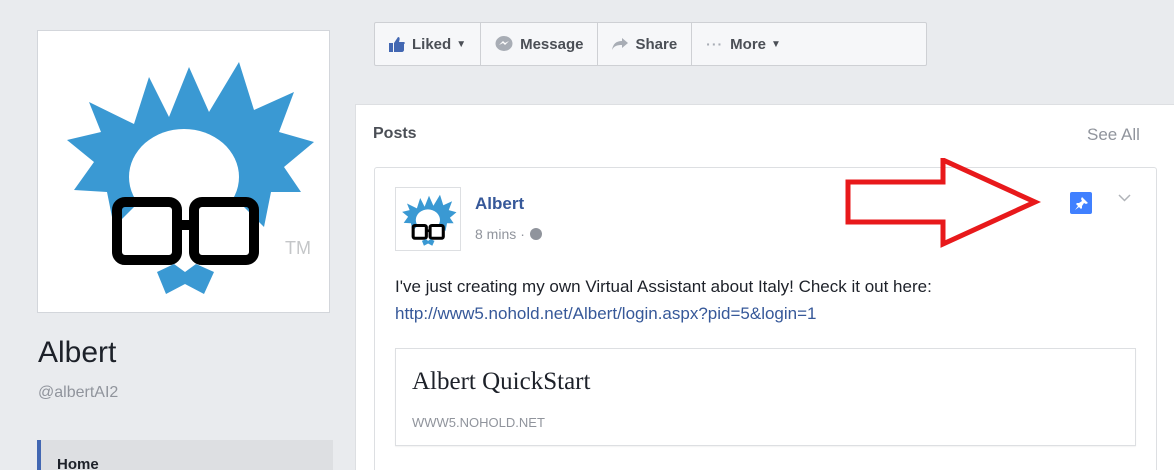 This screenshot has width=1174, height=470. What do you see at coordinates (78, 393) in the screenshot?
I see `page-handle: @albertAI2` at bounding box center [78, 393].